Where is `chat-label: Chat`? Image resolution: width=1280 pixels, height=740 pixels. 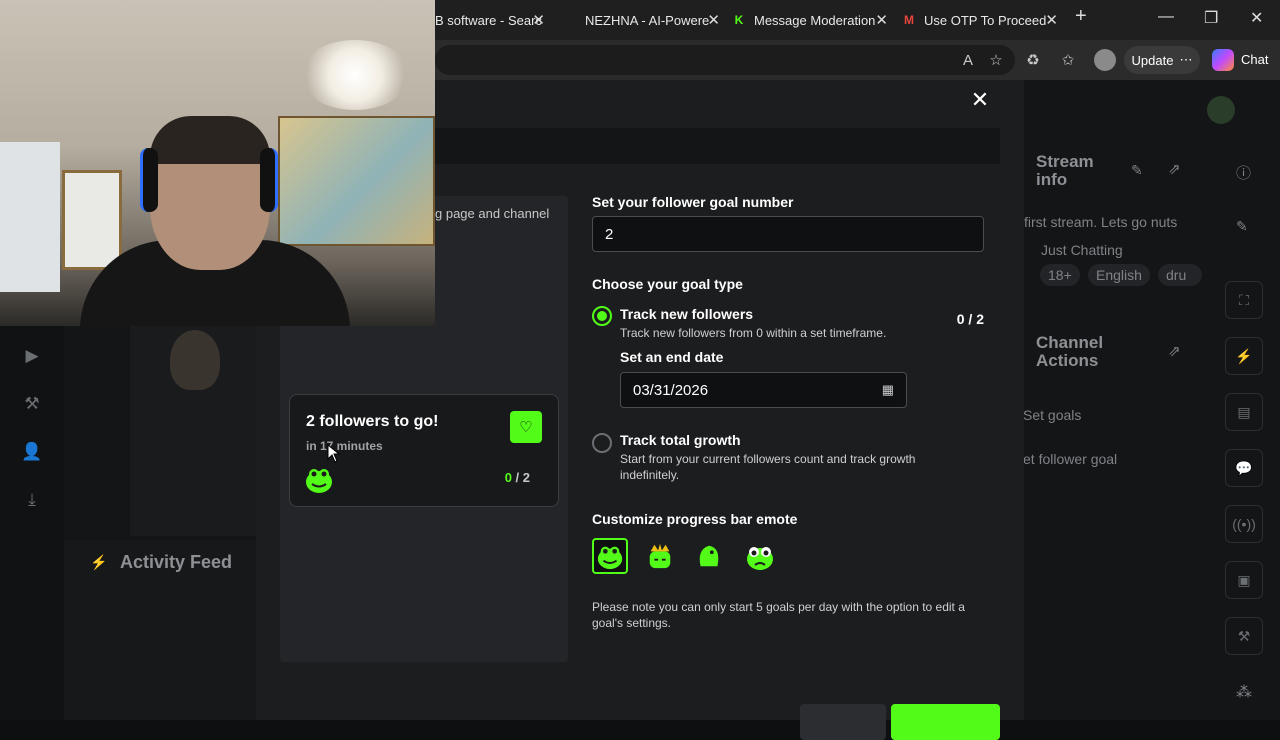 chat-label: Chat is located at coordinates (1254, 59).